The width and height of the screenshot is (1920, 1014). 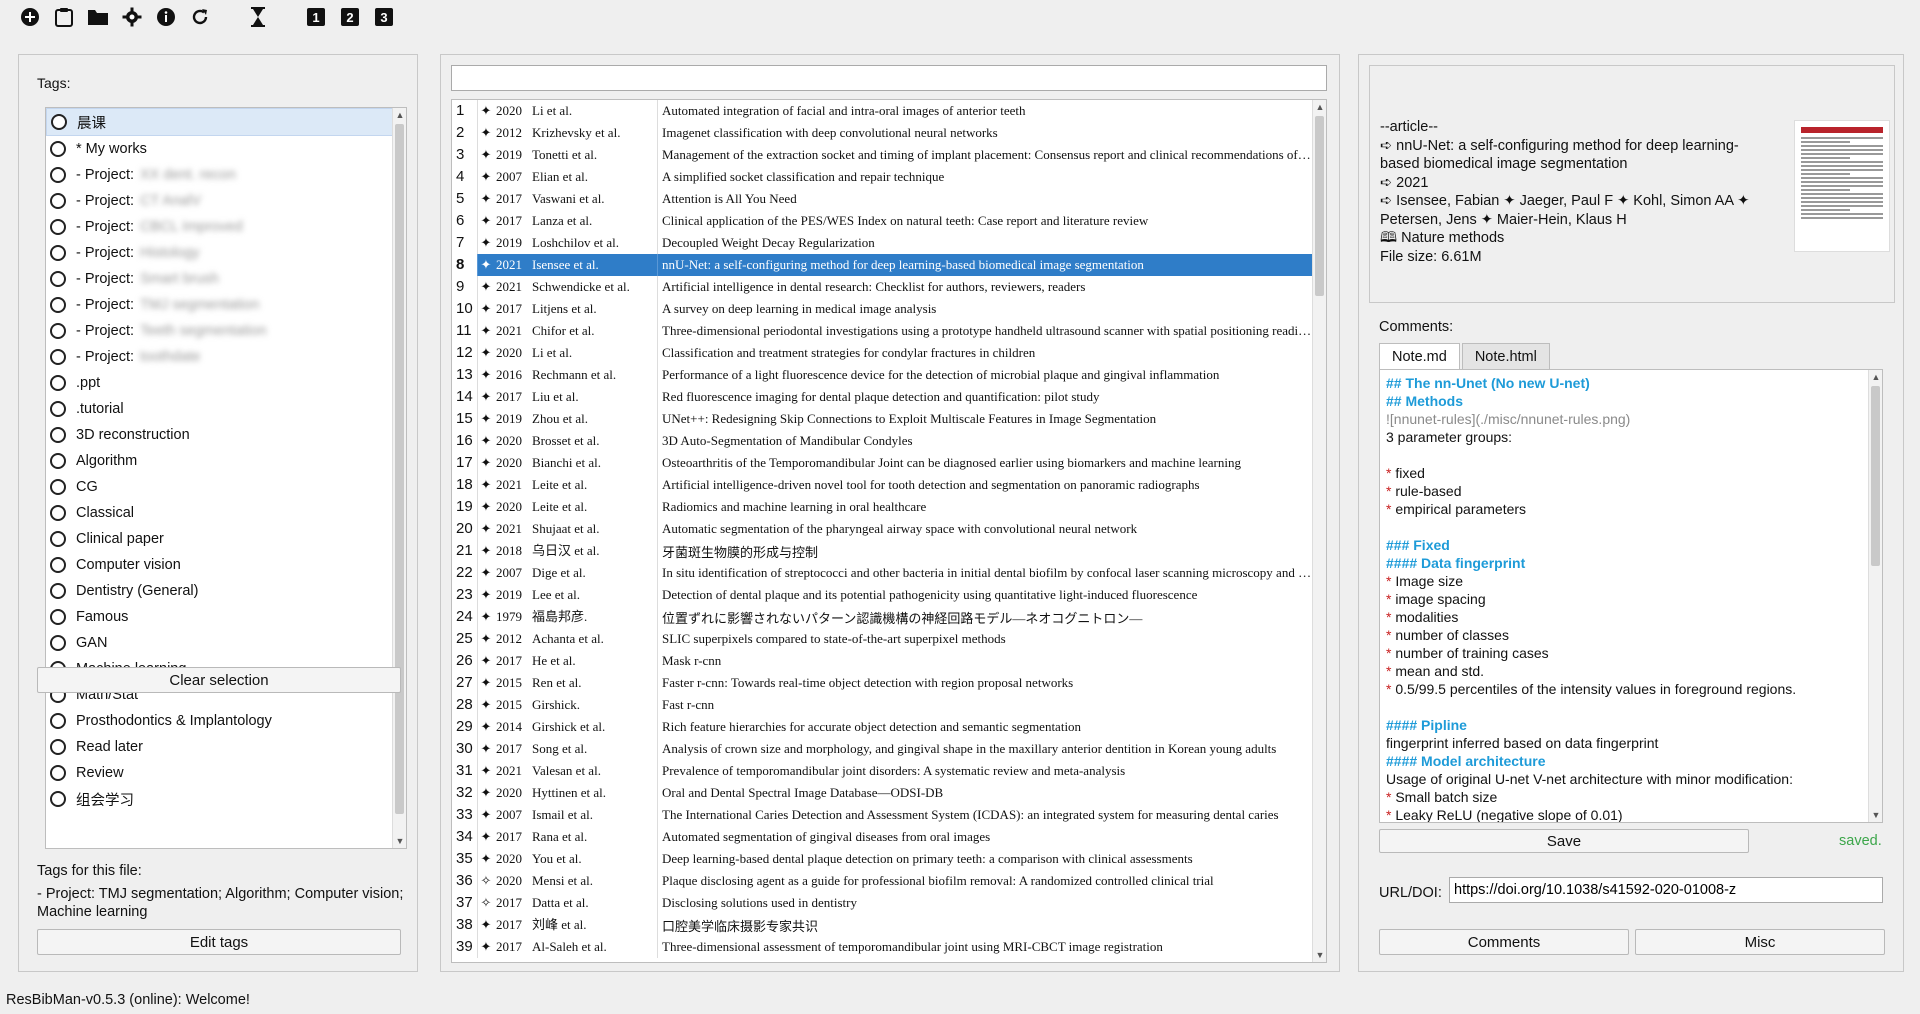 I want to click on tag-item: - Project: toothdate, so click(x=226, y=357).